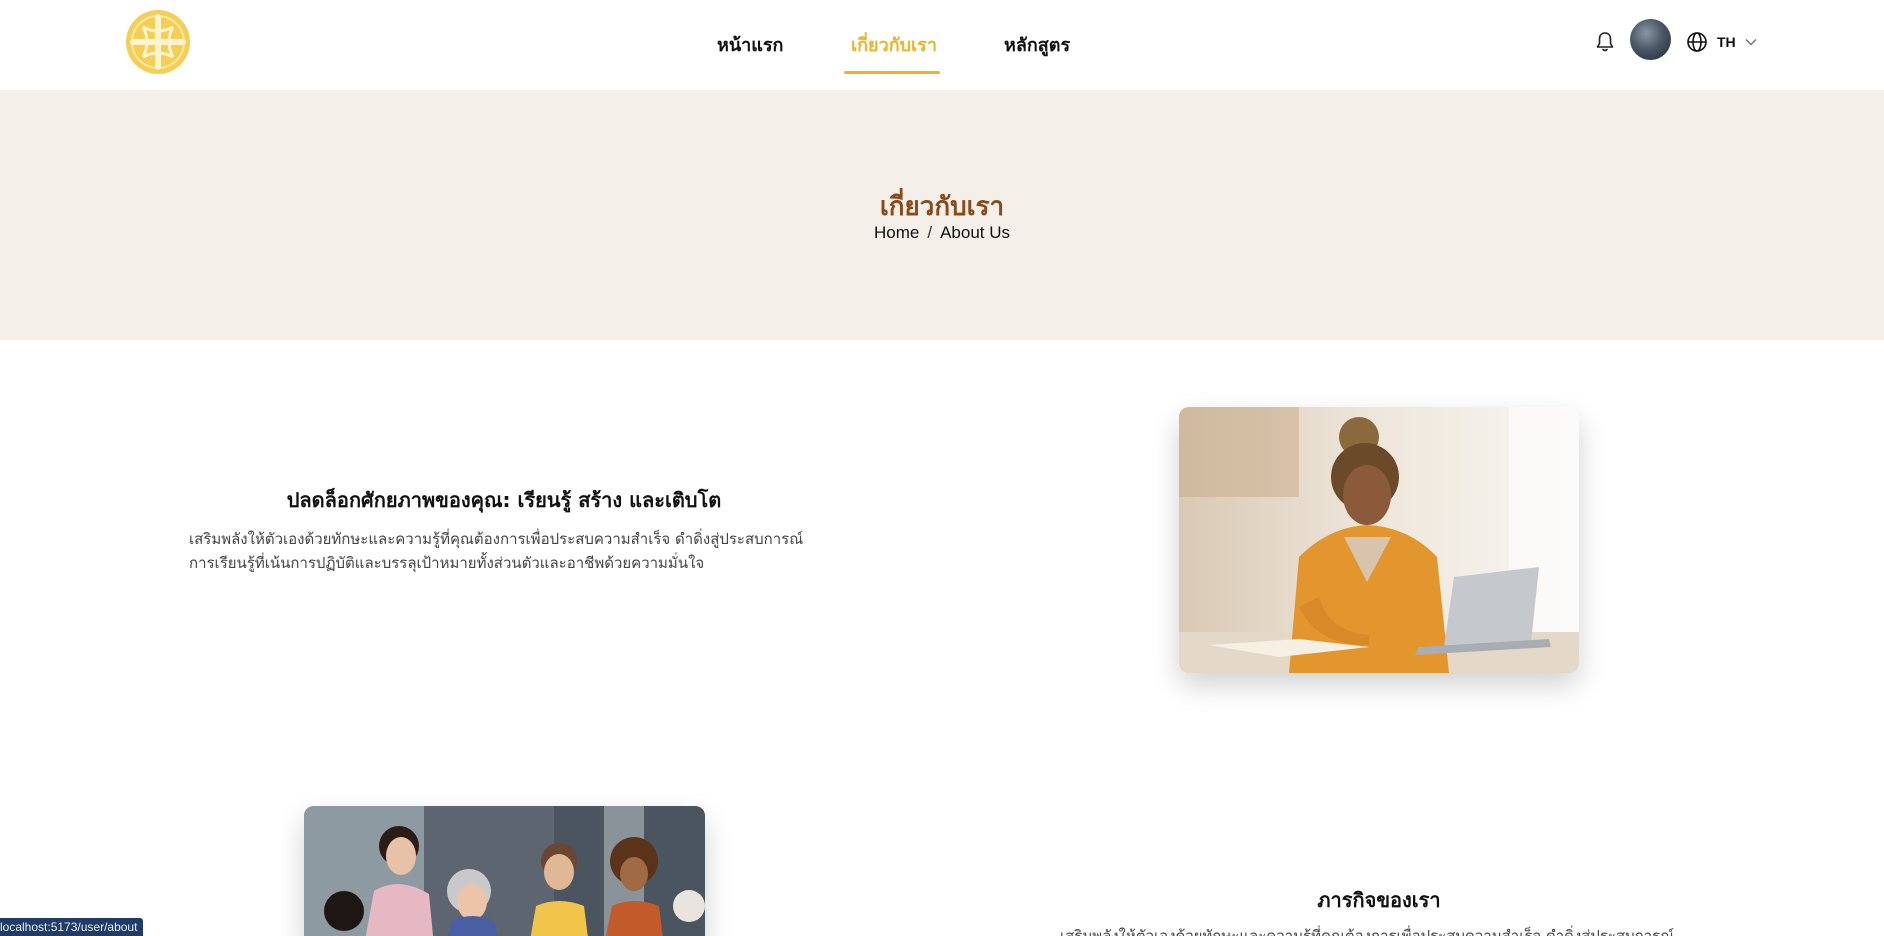 Image resolution: width=1884 pixels, height=936 pixels. I want to click on section-heading-mission: ภารกิจของเรา, so click(1379, 900).